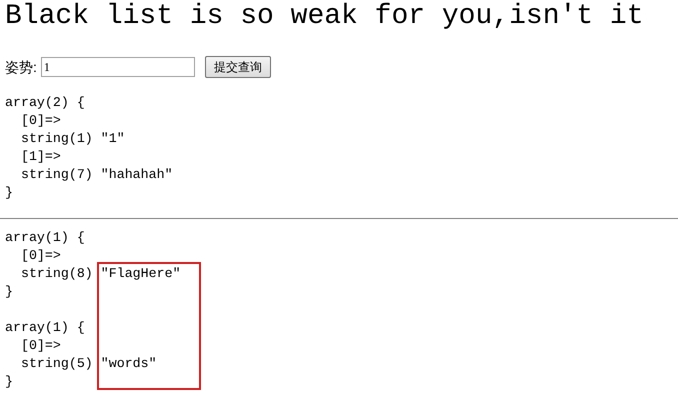  I want to click on code-line: [1]=>, so click(40, 157).